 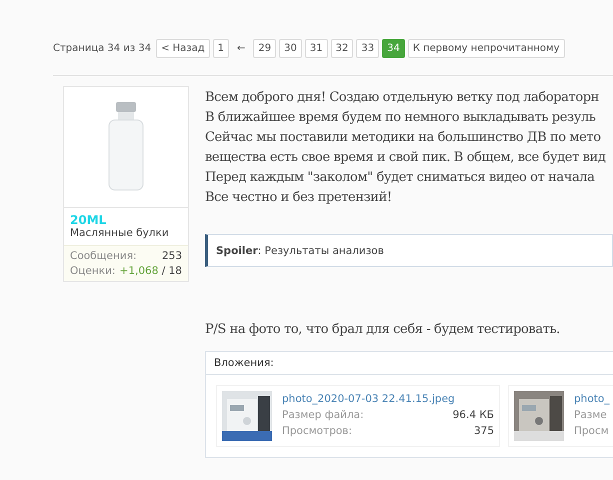 What do you see at coordinates (405, 158) in the screenshot?
I see `post-text: вещества есть свое время и свой пик. В общем, все будет вид` at bounding box center [405, 158].